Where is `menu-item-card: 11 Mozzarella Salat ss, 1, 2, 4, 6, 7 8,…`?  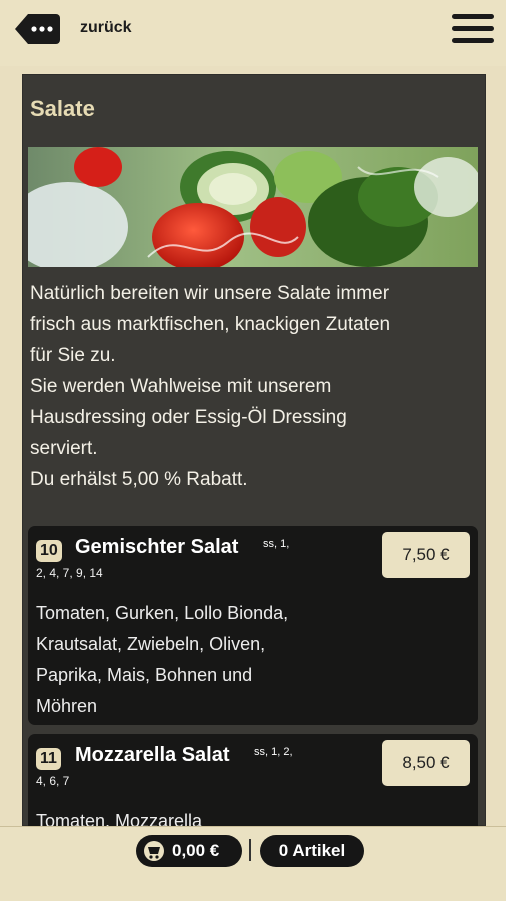
menu-item-card: 11 Mozzarella Salat ss, 1, 2, 4, 6, 7 8,… is located at coordinates (253, 780).